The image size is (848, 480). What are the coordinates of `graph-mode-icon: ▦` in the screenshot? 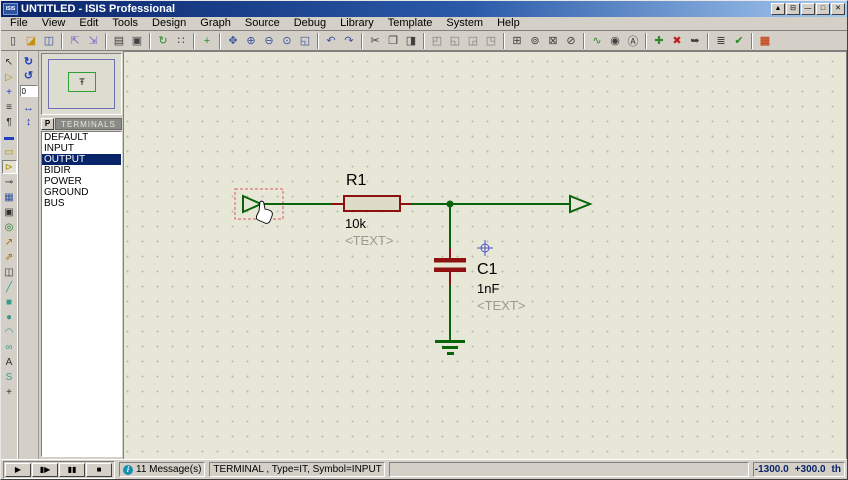 It's located at (9, 197).